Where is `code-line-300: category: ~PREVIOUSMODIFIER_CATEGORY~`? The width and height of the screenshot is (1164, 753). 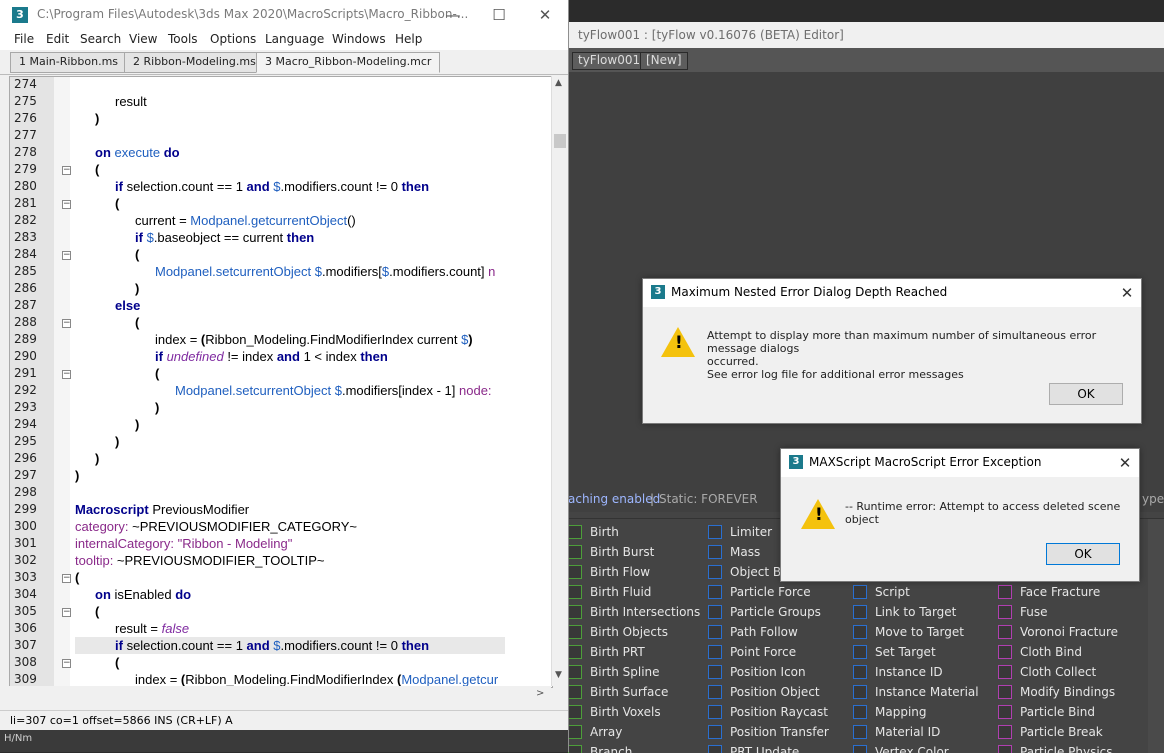 code-line-300: category: ~PREVIOUSMODIFIER_CATEGORY~ is located at coordinates (216, 526).